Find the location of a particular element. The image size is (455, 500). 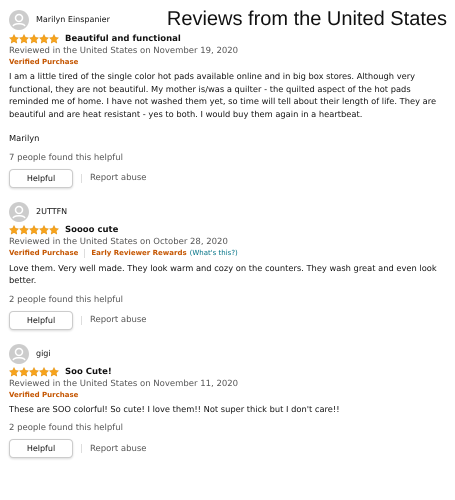

review-text: Marilyn is located at coordinates (24, 138).